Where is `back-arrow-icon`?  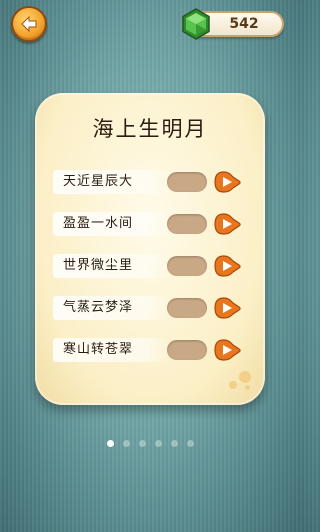 back-arrow-icon is located at coordinates (29, 24).